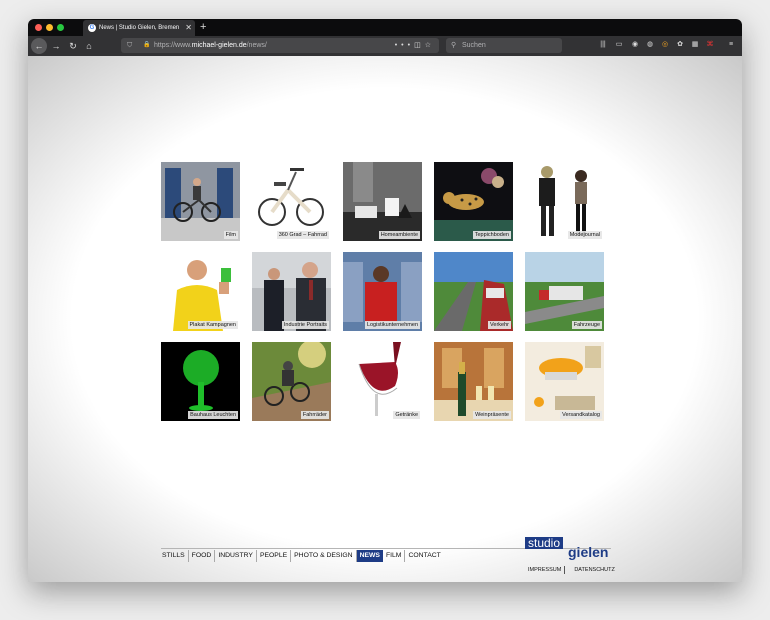 The height and width of the screenshot is (620, 770). I want to click on truck-icon, so click(564, 291).